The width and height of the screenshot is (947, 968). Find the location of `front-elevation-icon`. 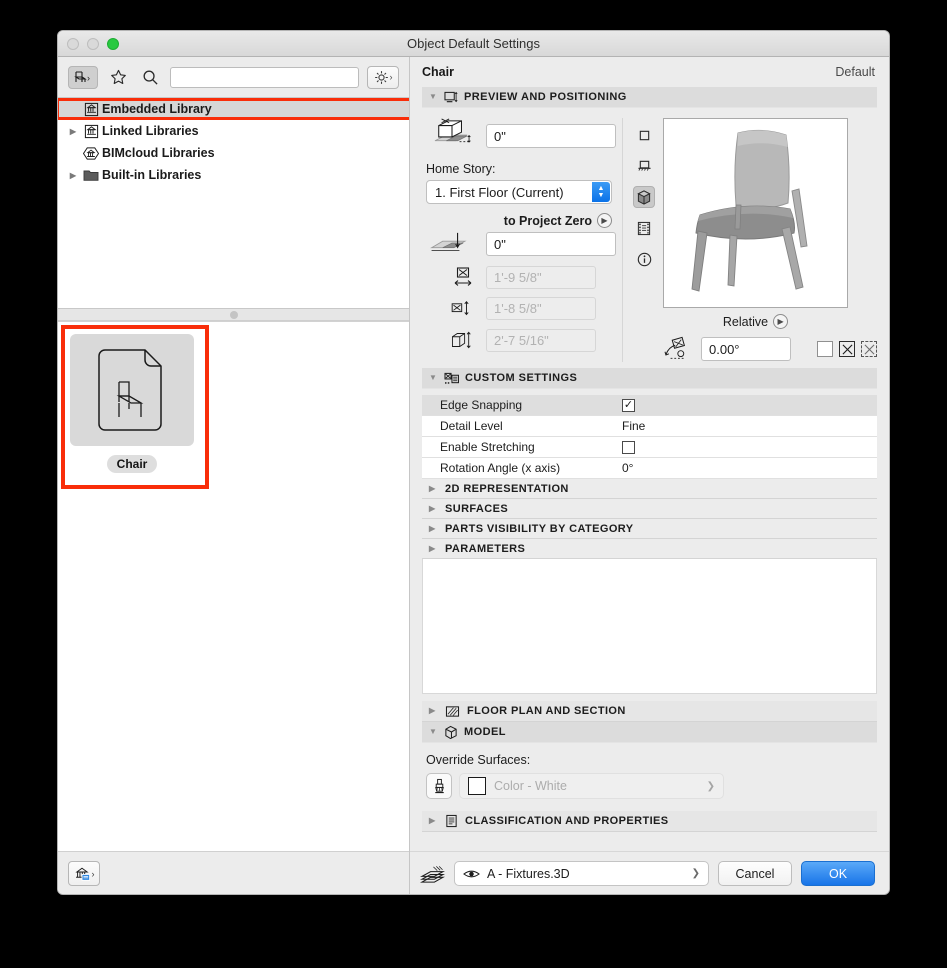

front-elevation-icon is located at coordinates (644, 166).